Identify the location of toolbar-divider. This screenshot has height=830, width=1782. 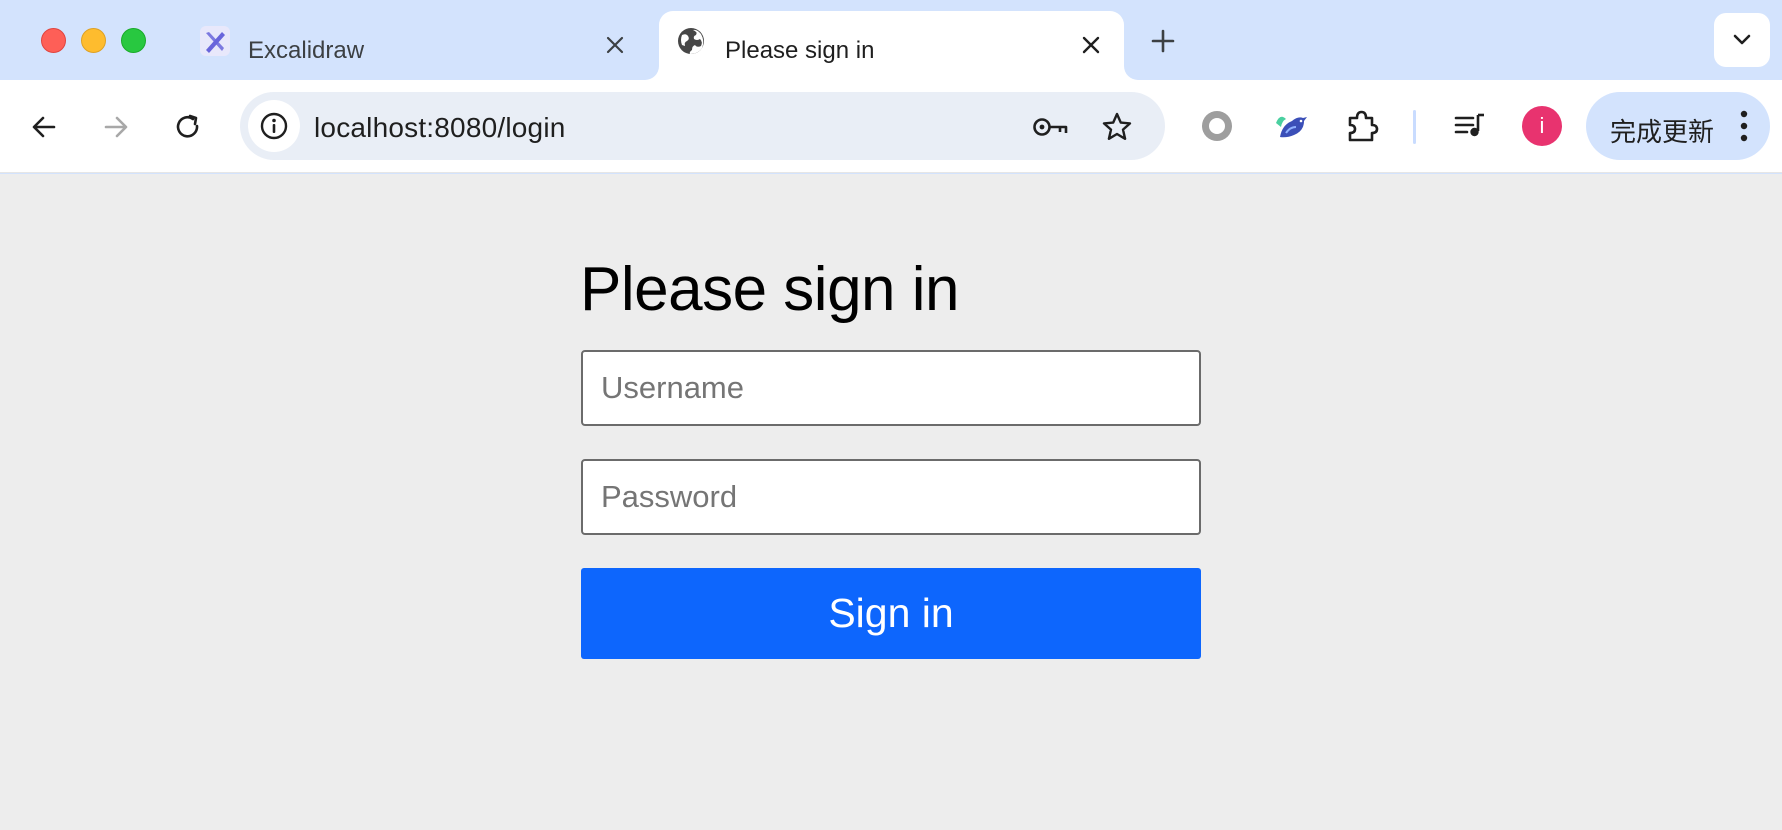
(1414, 127).